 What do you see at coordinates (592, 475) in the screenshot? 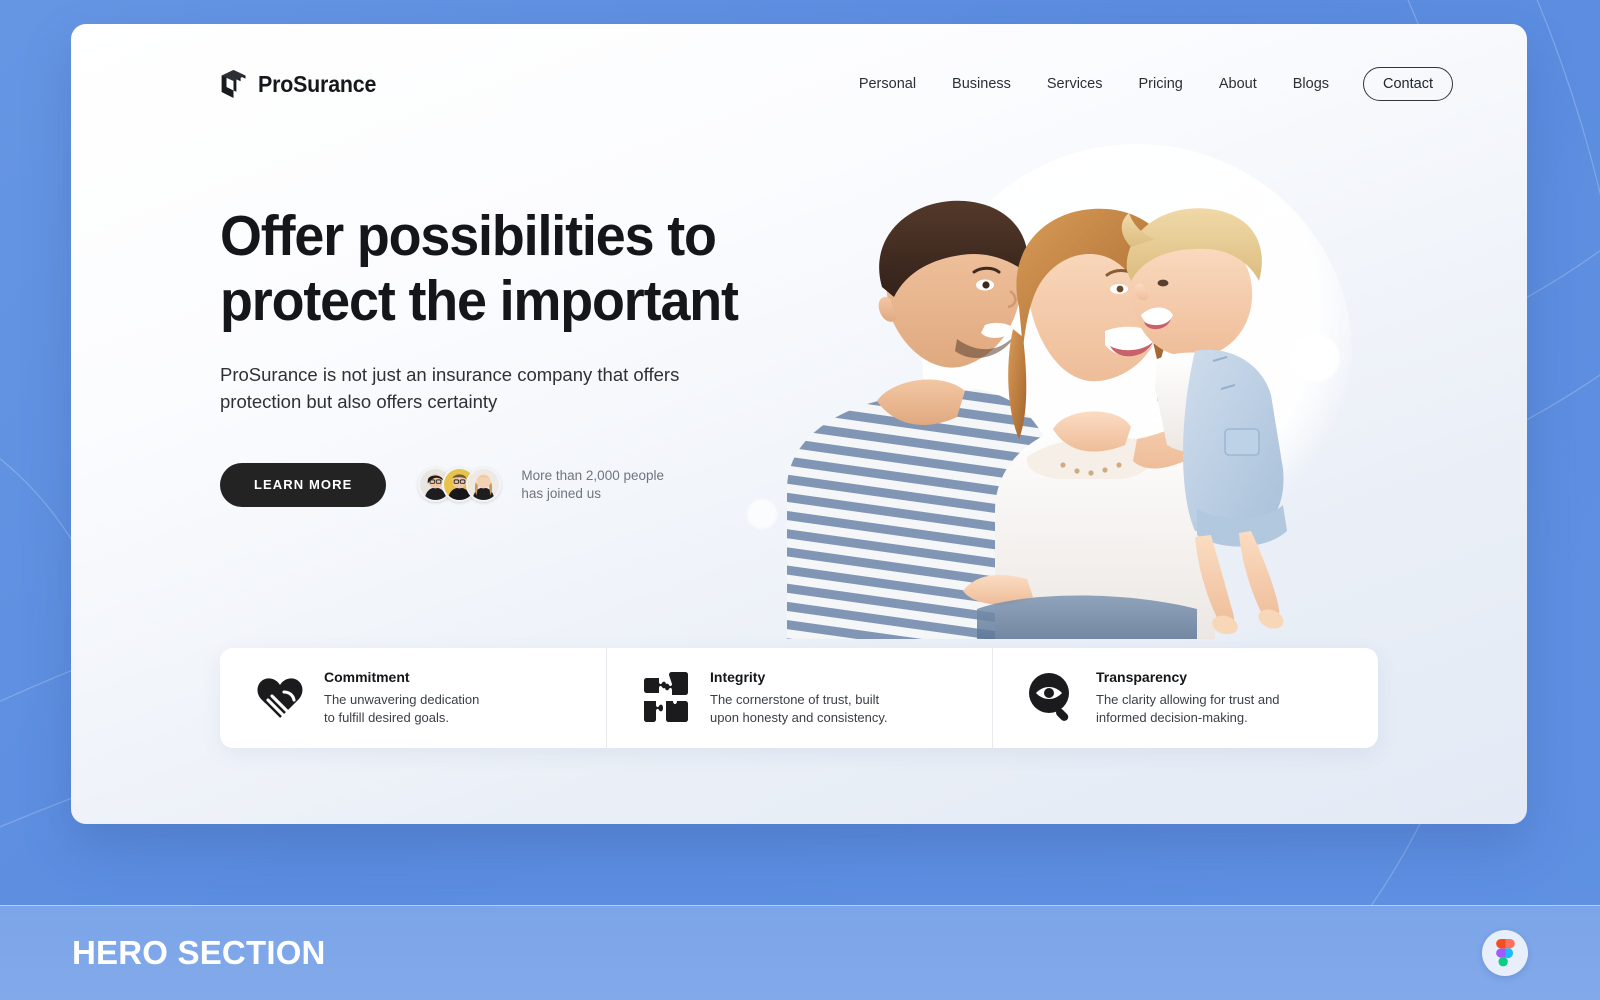
I see `social-proof-line-1: More than 2,000 people` at bounding box center [592, 475].